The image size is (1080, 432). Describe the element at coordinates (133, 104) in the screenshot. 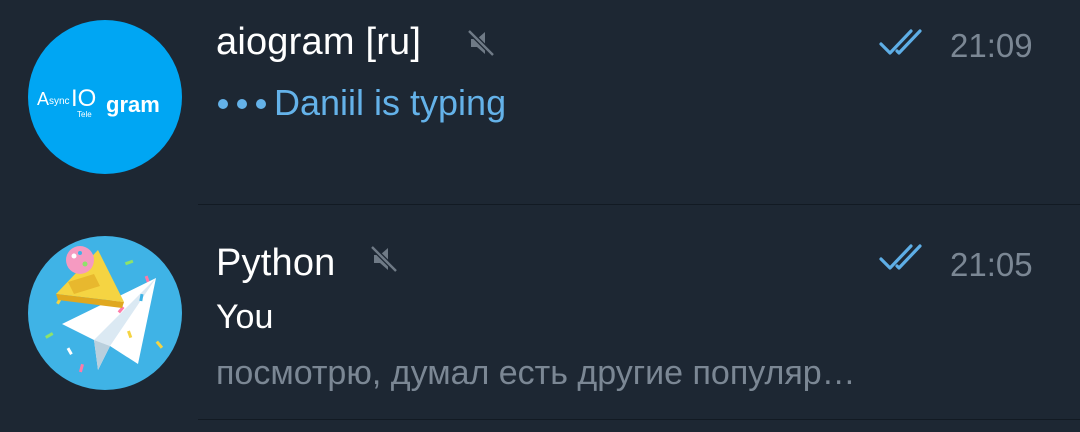

I see `svg-text: gram` at that location.